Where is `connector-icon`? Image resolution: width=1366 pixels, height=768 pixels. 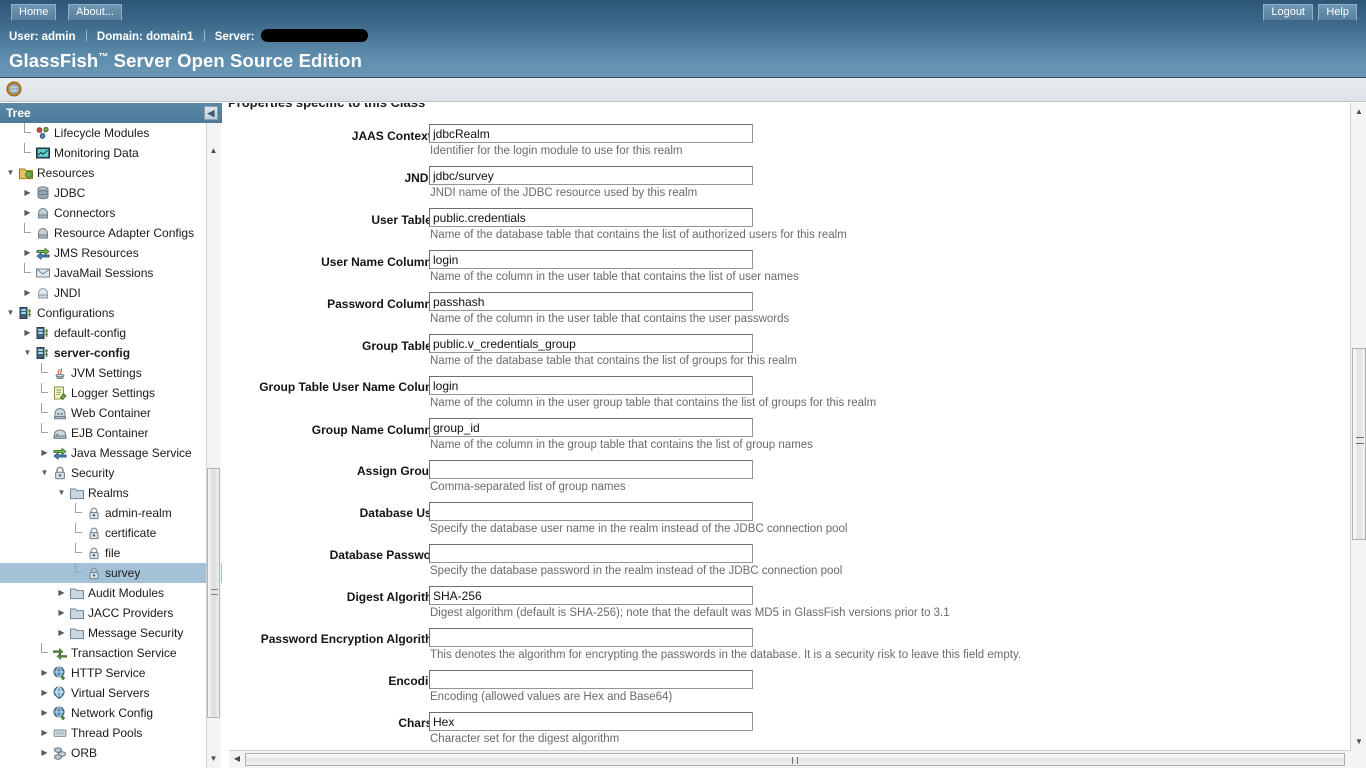 connector-icon is located at coordinates (43, 213).